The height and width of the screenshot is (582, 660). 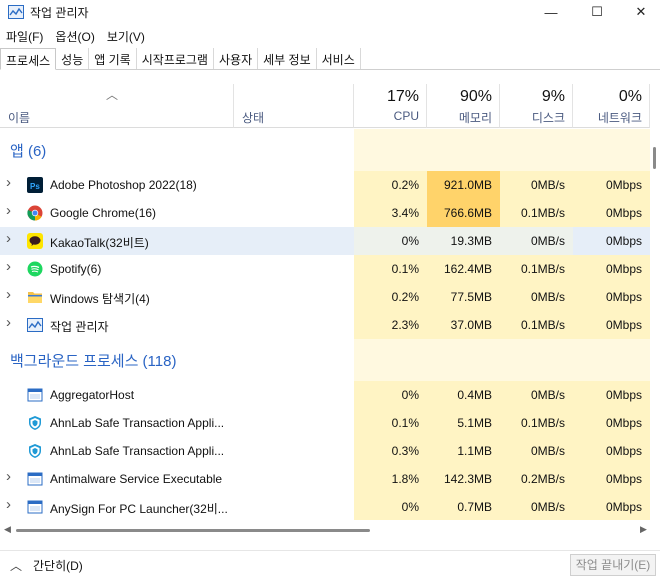 What do you see at coordinates (35, 241) in the screenshot?
I see `kakaotalk-icon` at bounding box center [35, 241].